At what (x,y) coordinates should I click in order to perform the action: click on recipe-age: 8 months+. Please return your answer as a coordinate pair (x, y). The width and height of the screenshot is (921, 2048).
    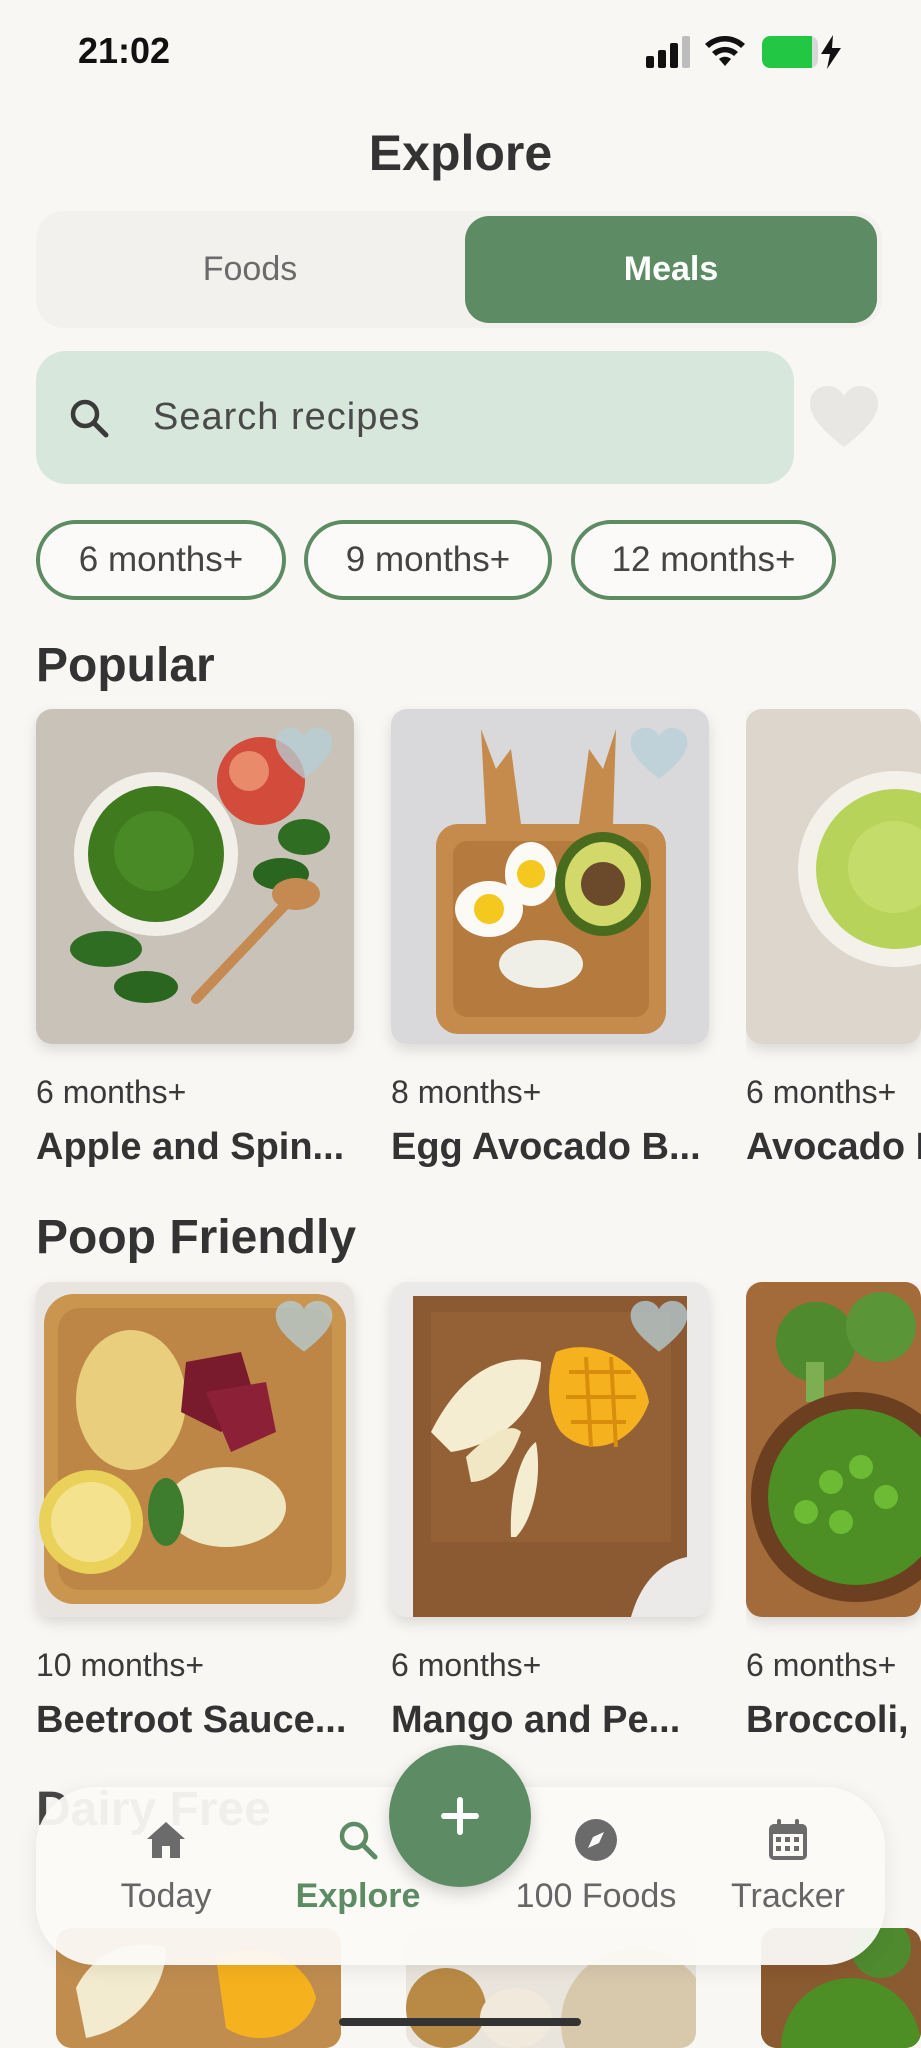
    Looking at the image, I should click on (466, 1092).